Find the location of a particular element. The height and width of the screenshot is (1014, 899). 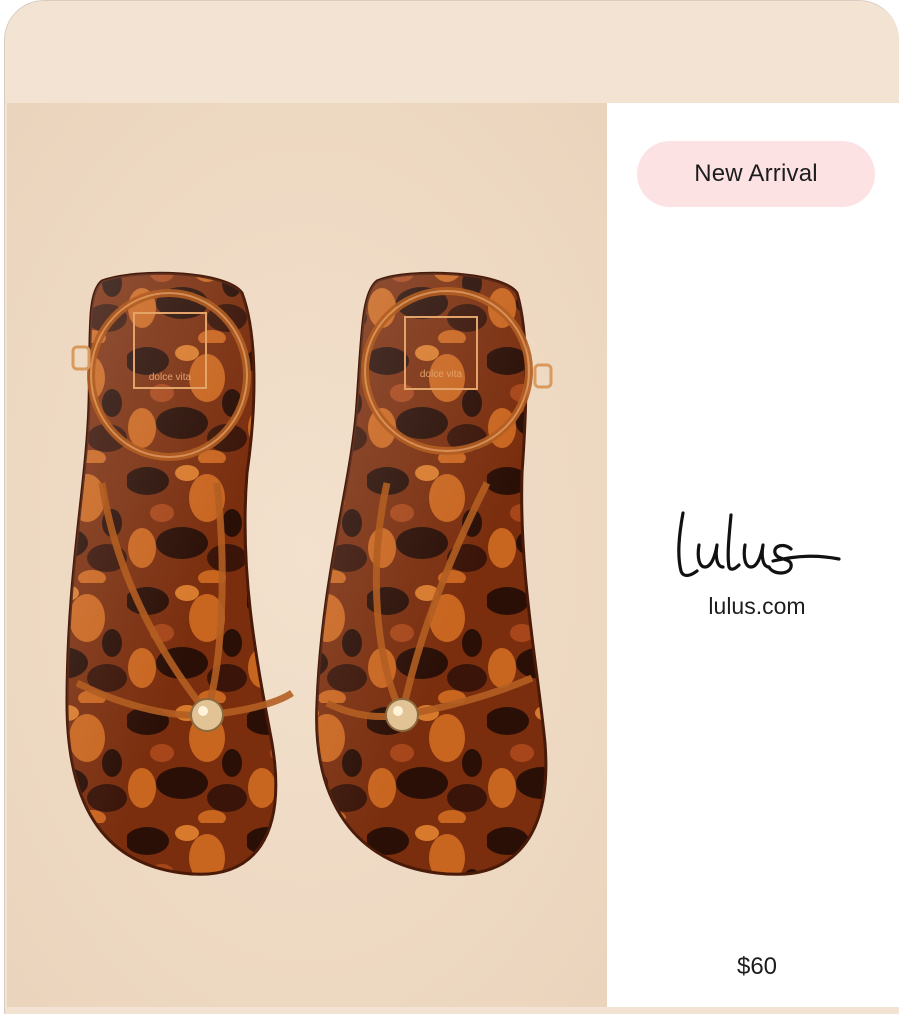

right-insole-brand-text: dolce vita is located at coordinates (441, 374).